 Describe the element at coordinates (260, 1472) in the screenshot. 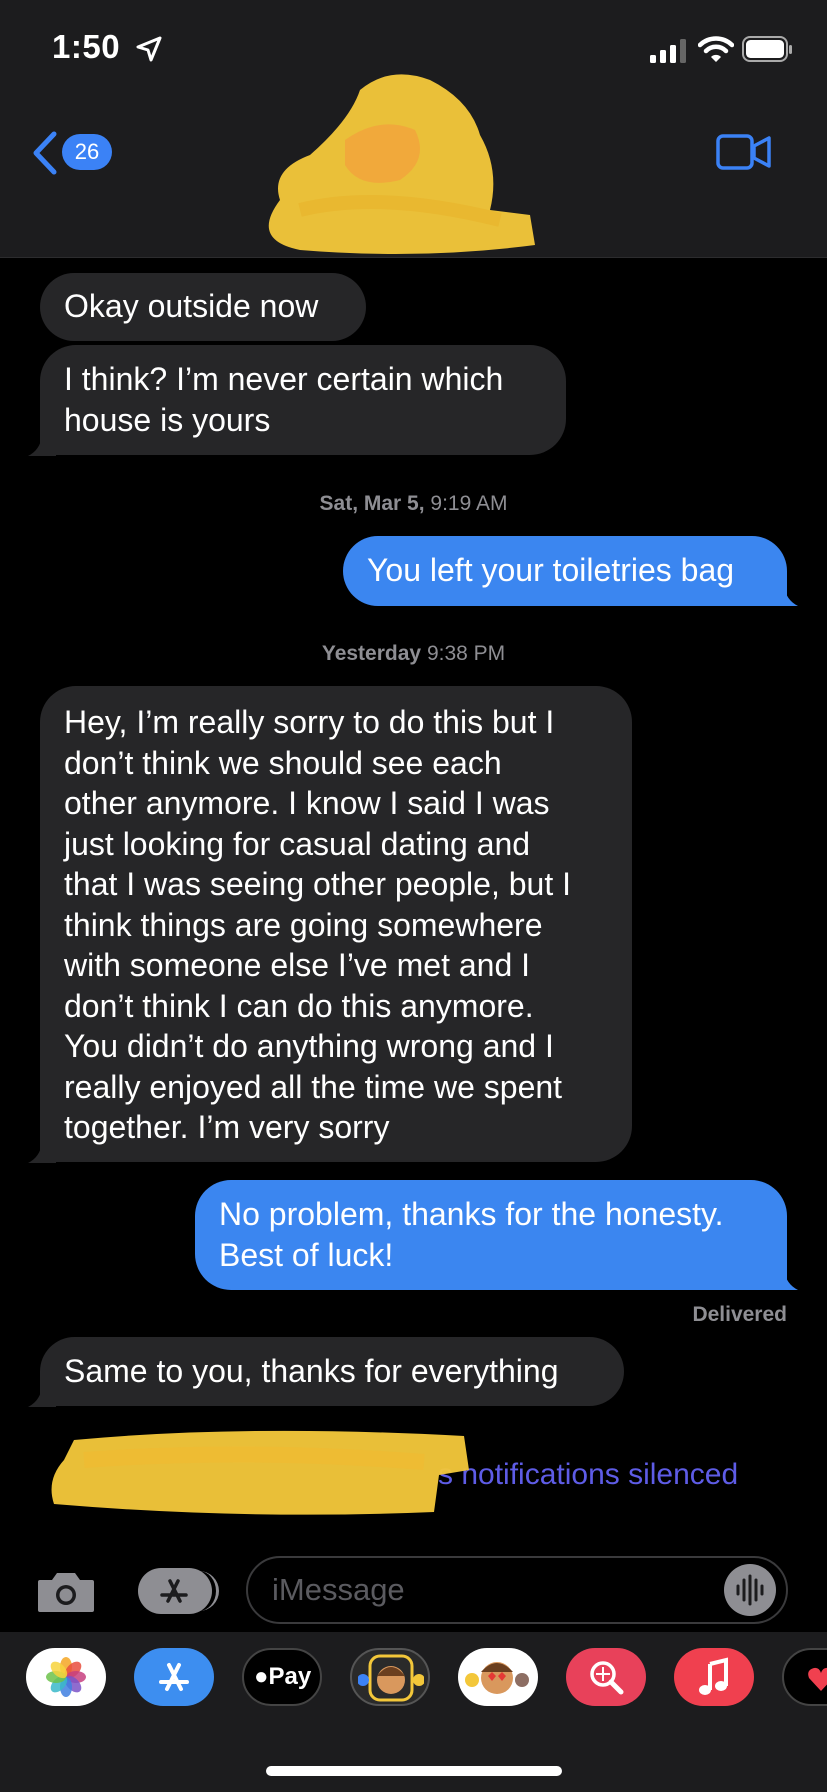

I see `redacted-notice` at that location.